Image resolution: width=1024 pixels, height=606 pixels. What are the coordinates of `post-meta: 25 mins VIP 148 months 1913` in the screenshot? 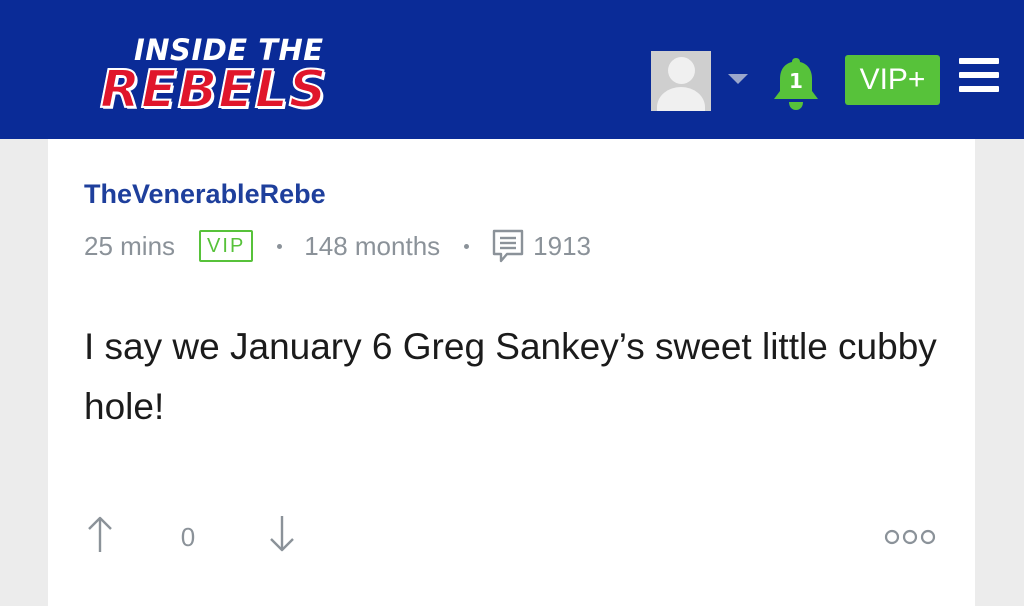 It's located at (337, 246).